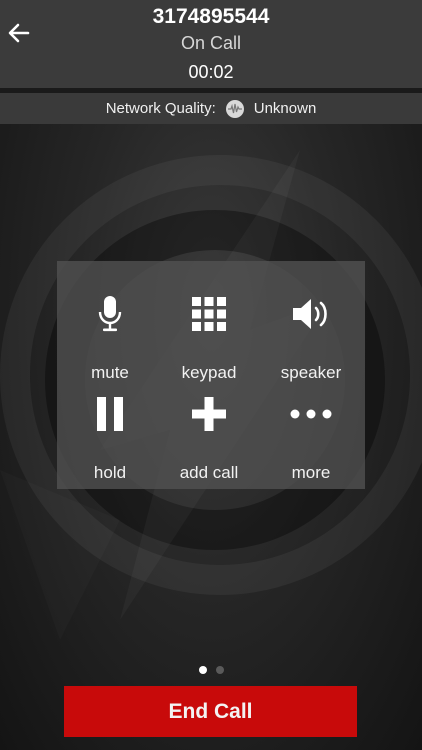 The width and height of the screenshot is (422, 750). Describe the element at coordinates (210, 711) in the screenshot. I see `end-call-button: End Call` at that location.